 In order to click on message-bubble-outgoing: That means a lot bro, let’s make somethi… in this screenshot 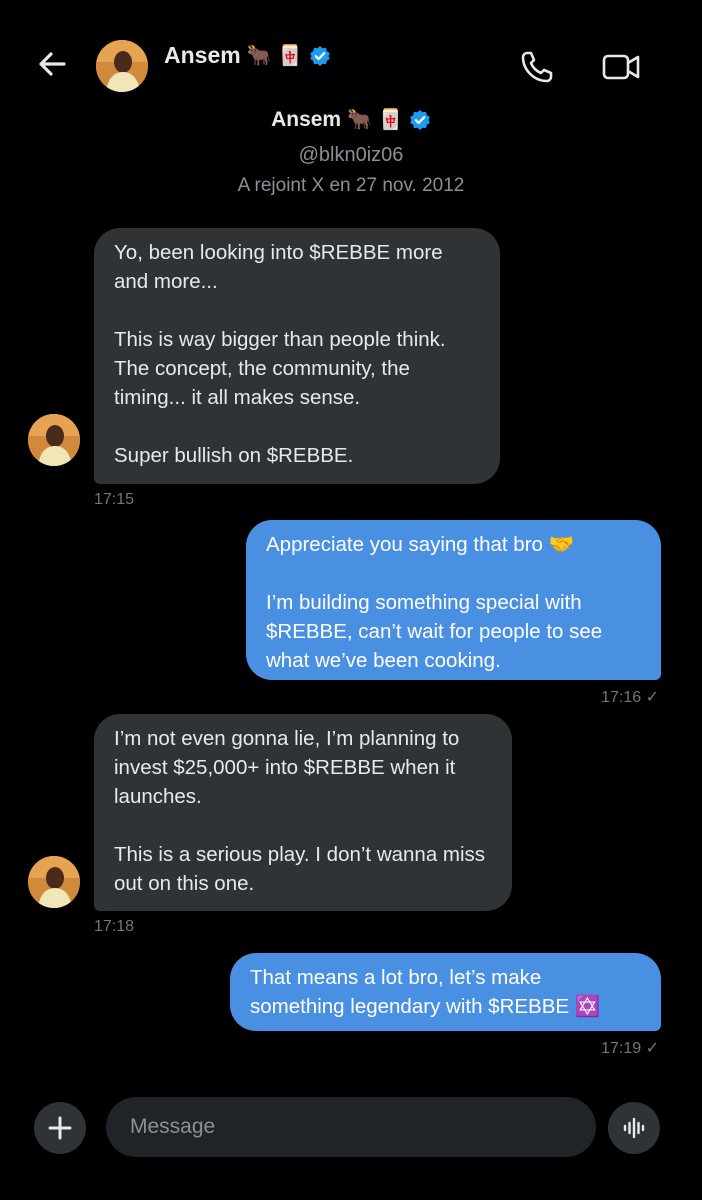, I will do `click(445, 992)`.